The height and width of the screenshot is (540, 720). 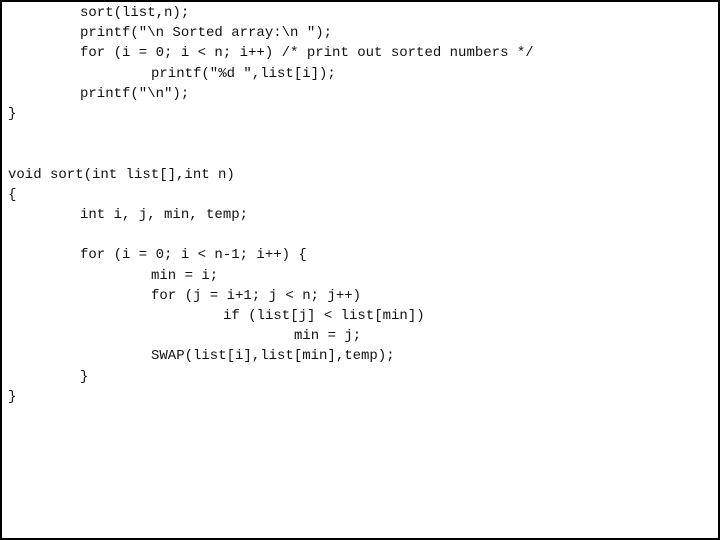 I want to click on code-line: SWAP(list[i],list[min],temp);, so click(x=273, y=356).